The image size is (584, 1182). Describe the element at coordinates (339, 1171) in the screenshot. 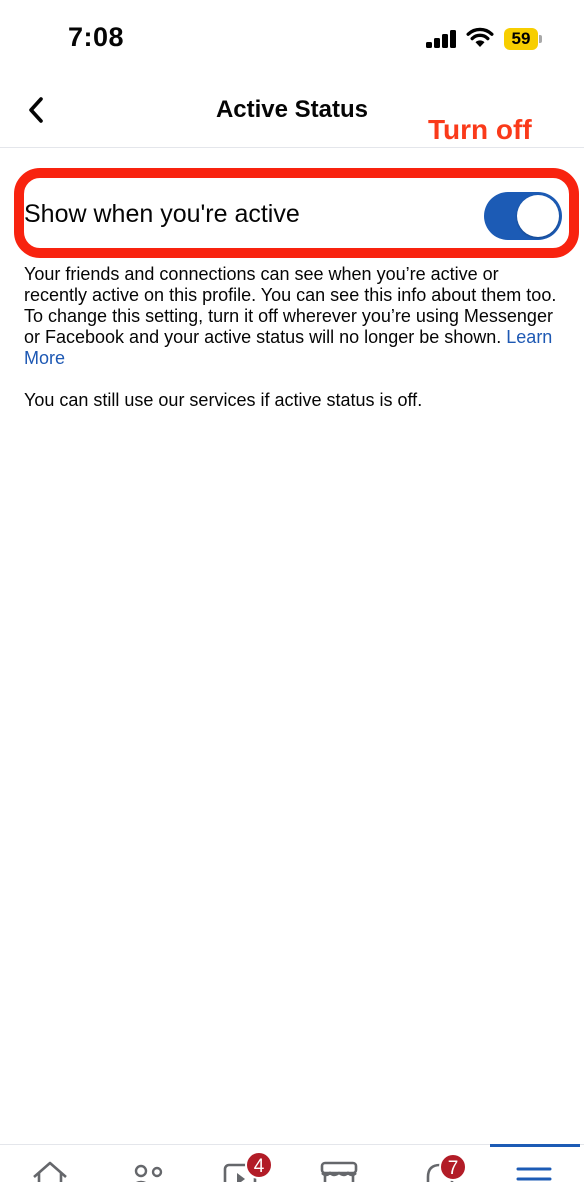

I see `marketplace-icon` at that location.